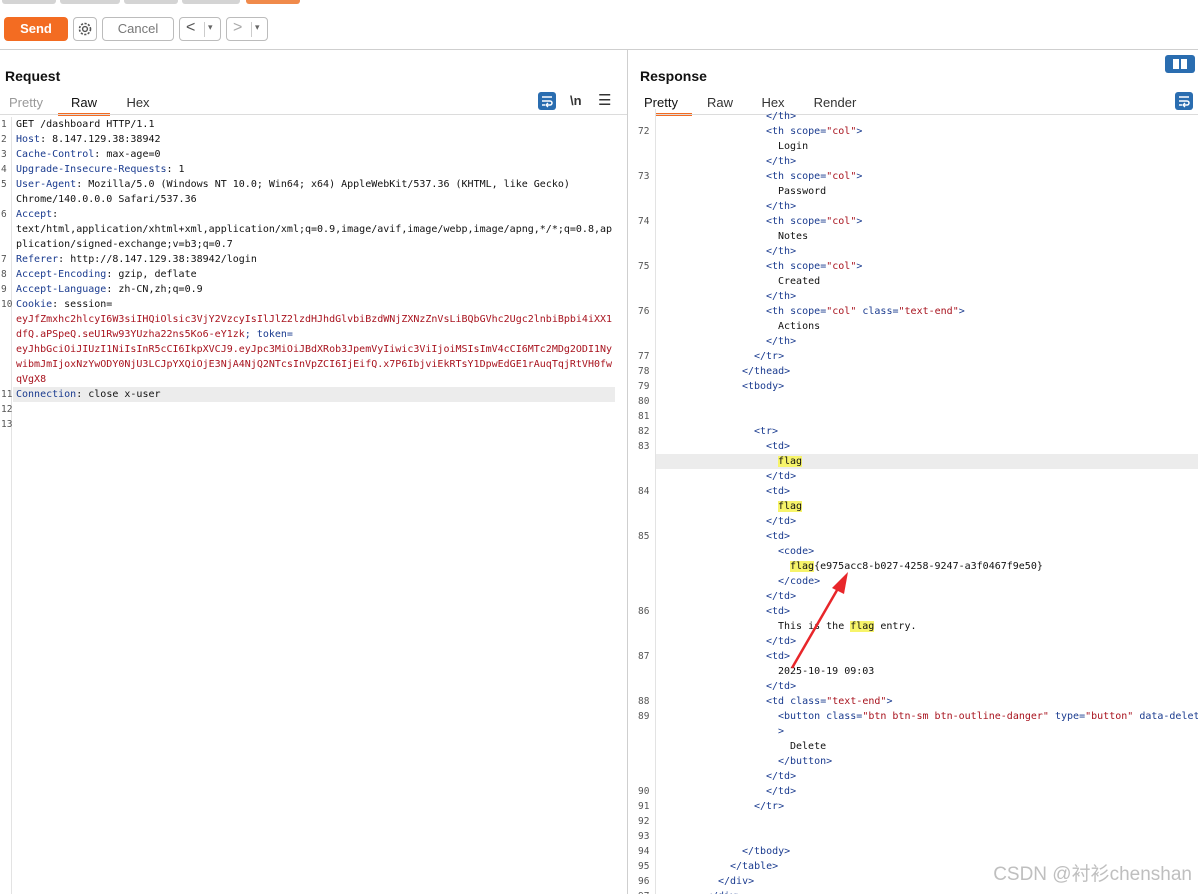 The height and width of the screenshot is (894, 1198). I want to click on red-annotation-arrow, so click(819, 620).